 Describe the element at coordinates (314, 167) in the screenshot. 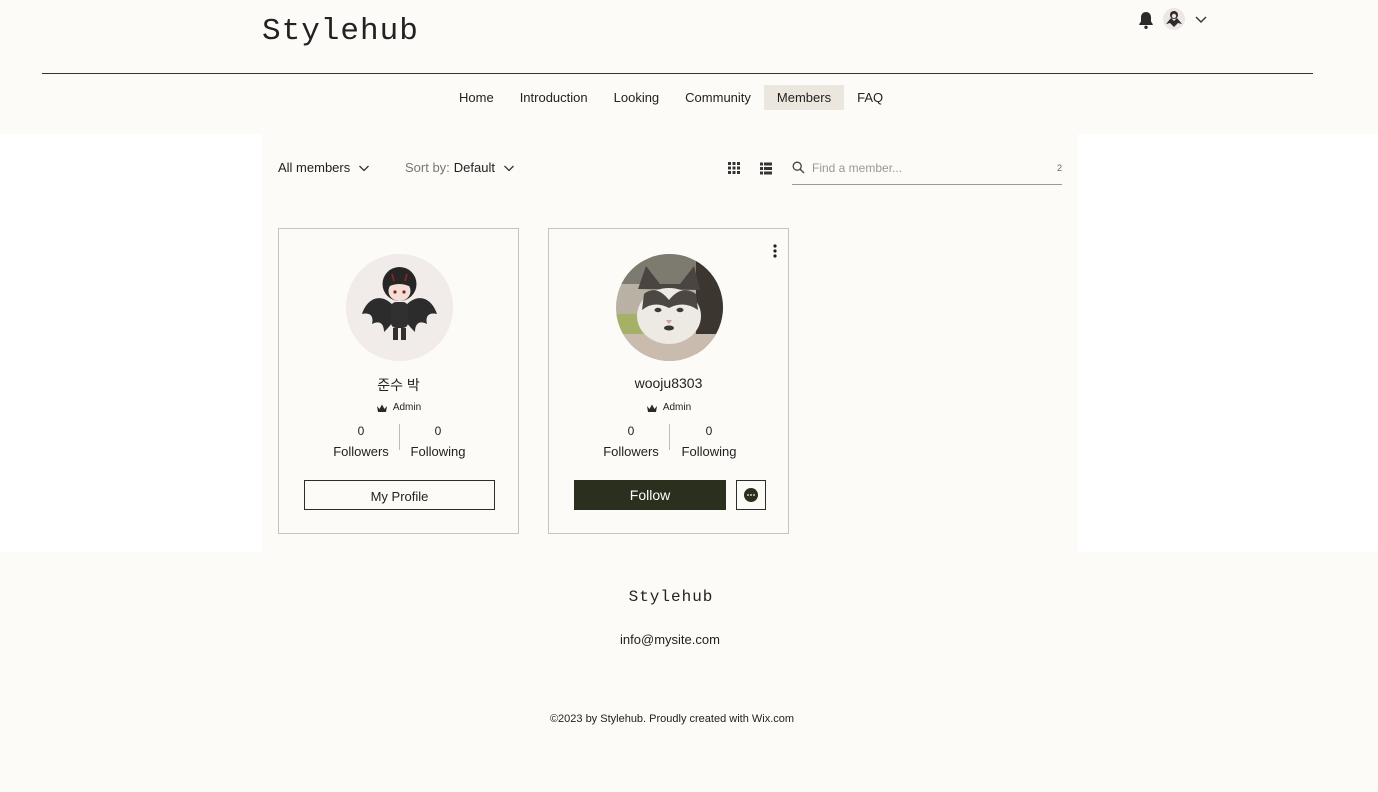

I see `filter-label: All members` at that location.